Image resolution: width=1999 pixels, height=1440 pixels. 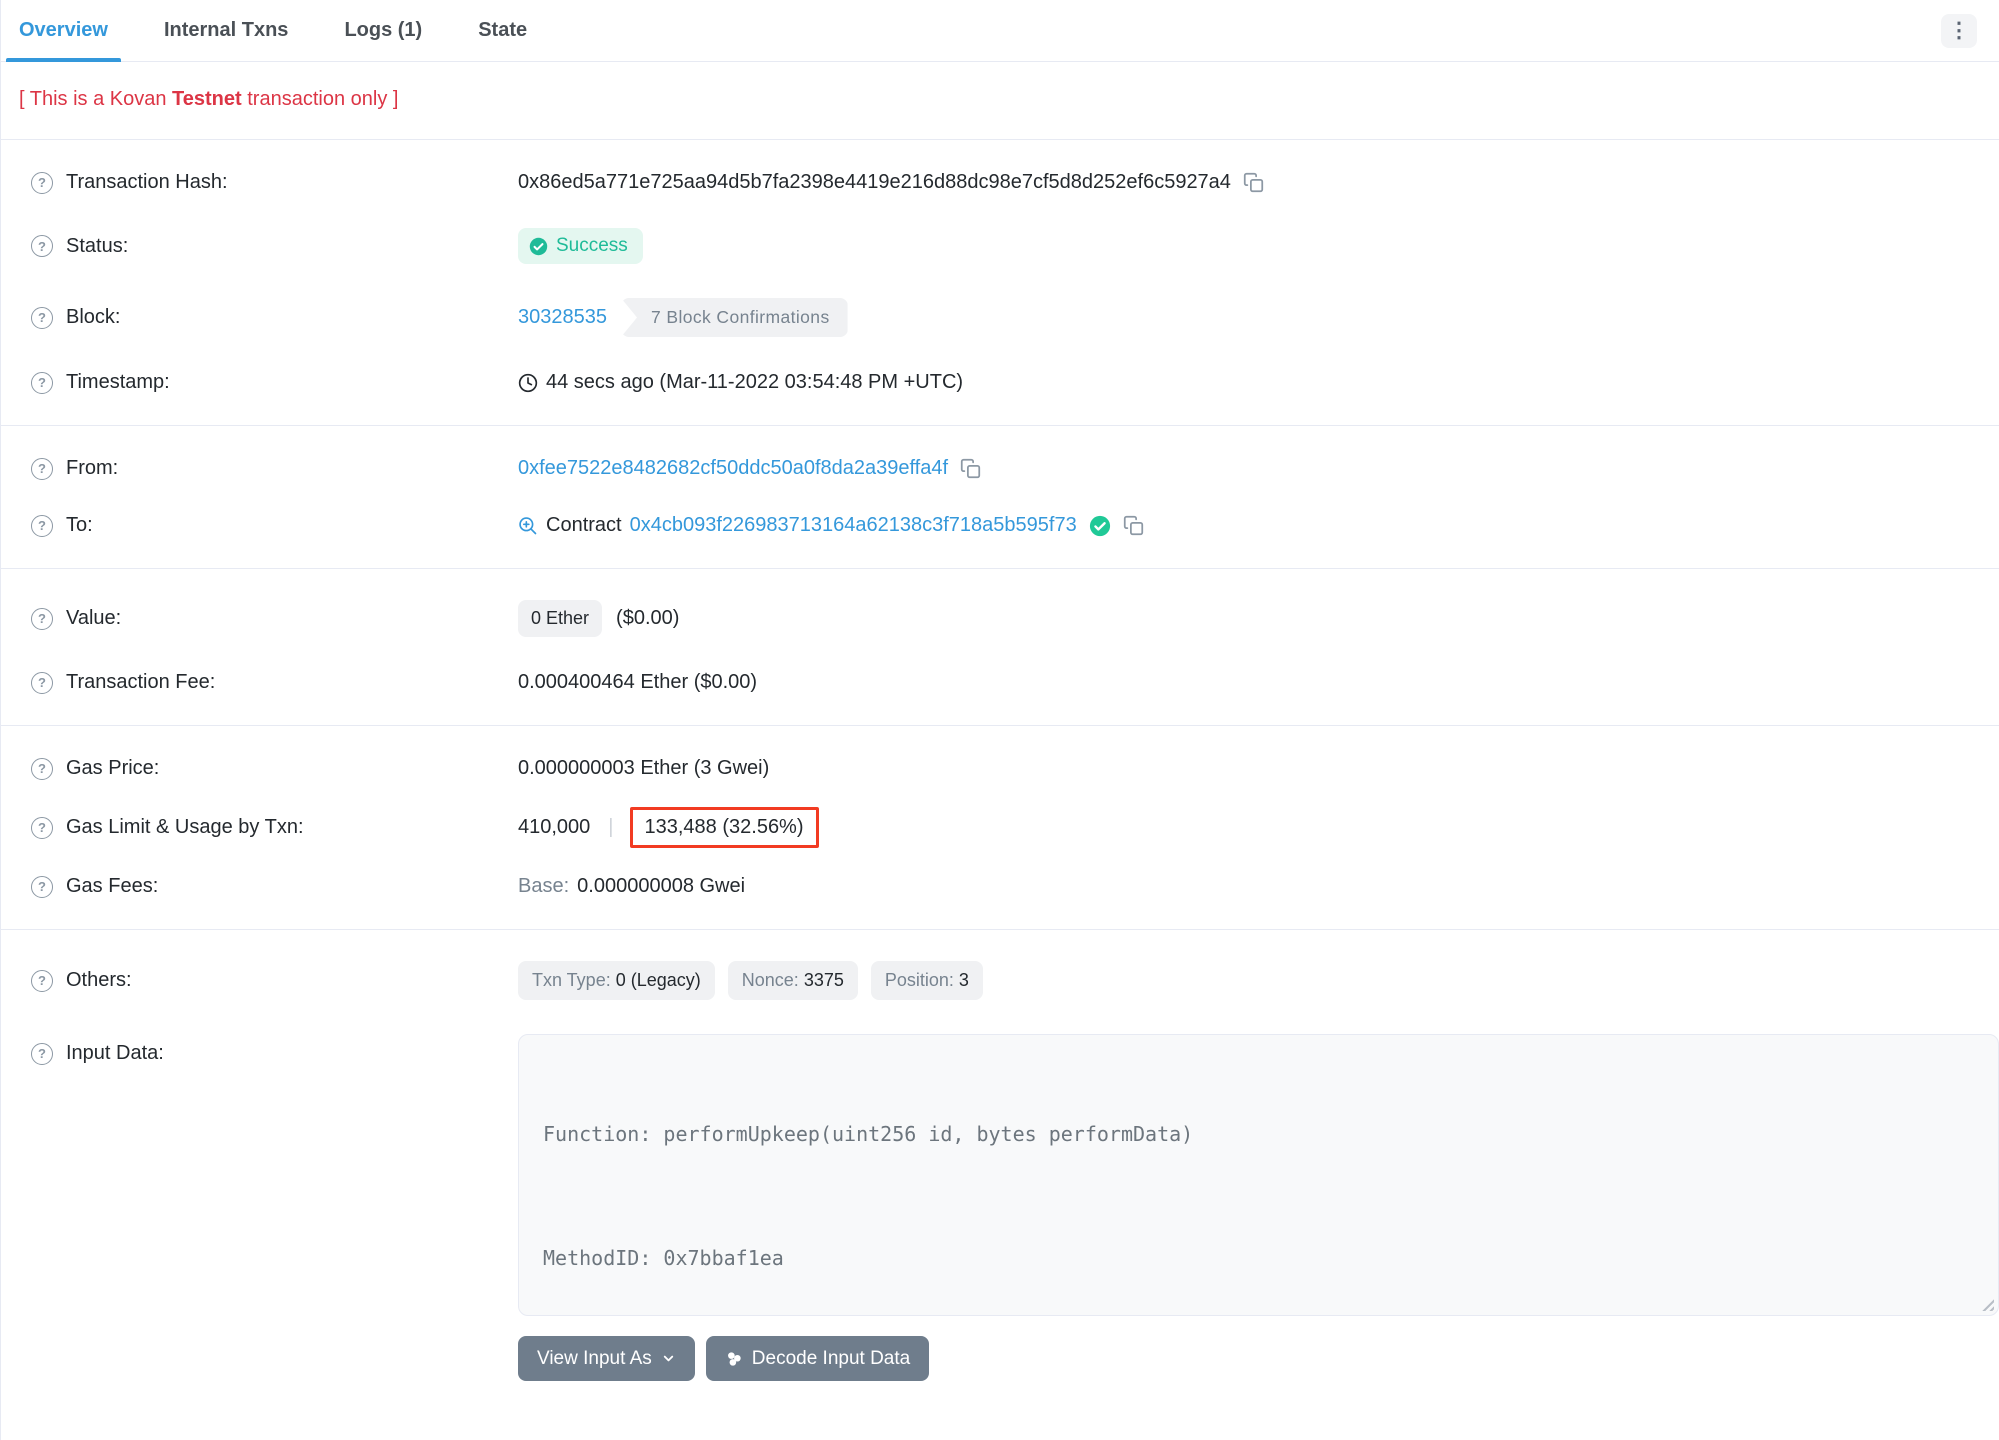 What do you see at coordinates (207, 99) in the screenshot?
I see `notice-bold: Testnet` at bounding box center [207, 99].